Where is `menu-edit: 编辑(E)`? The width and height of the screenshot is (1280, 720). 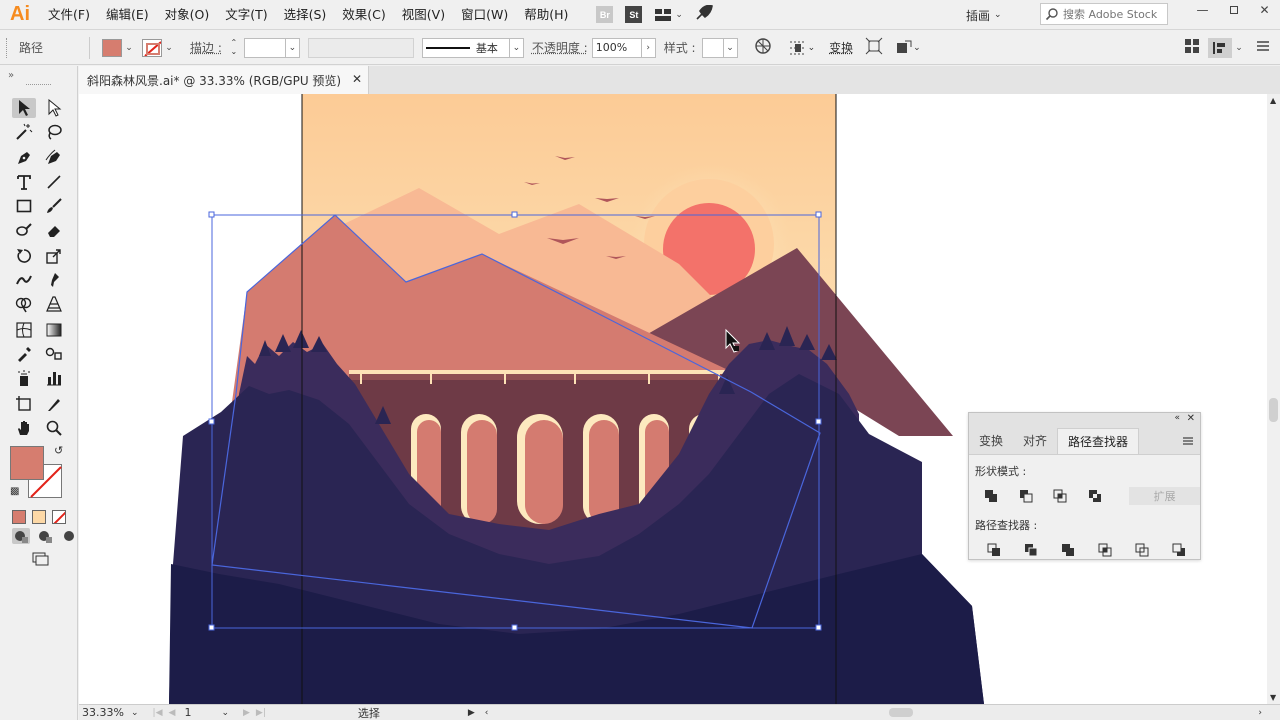 menu-edit: 编辑(E) is located at coordinates (127, 15).